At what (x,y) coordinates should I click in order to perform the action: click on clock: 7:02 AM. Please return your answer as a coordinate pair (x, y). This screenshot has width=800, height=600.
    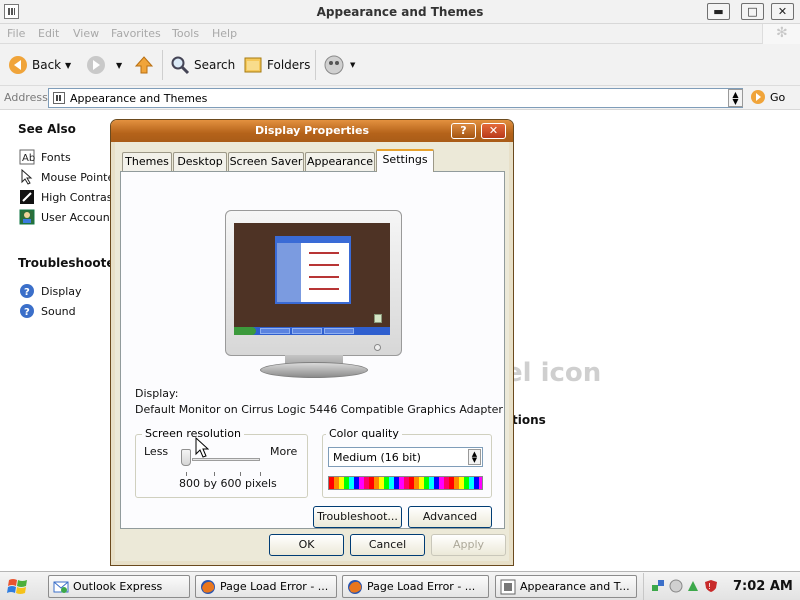
    Looking at the image, I should click on (763, 586).